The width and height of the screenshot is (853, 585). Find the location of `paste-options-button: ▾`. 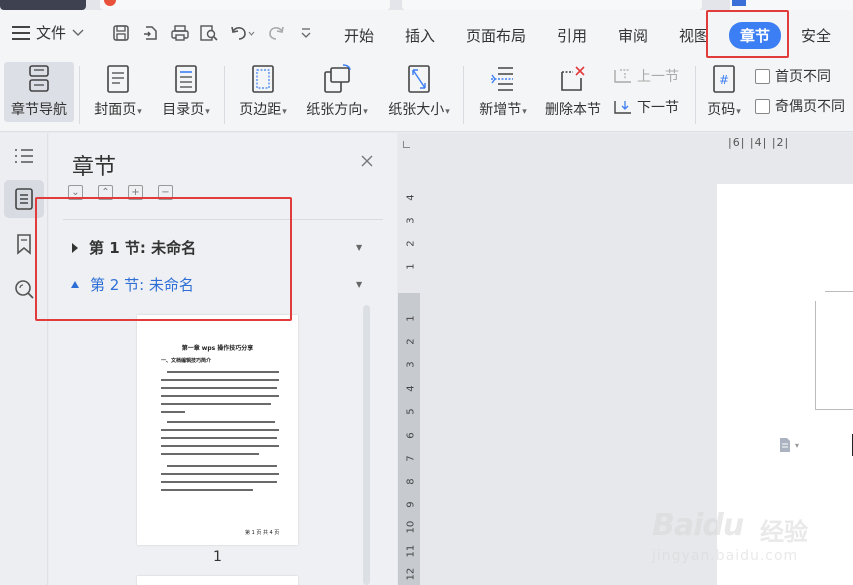

paste-options-button: ▾ is located at coordinates (788, 445).